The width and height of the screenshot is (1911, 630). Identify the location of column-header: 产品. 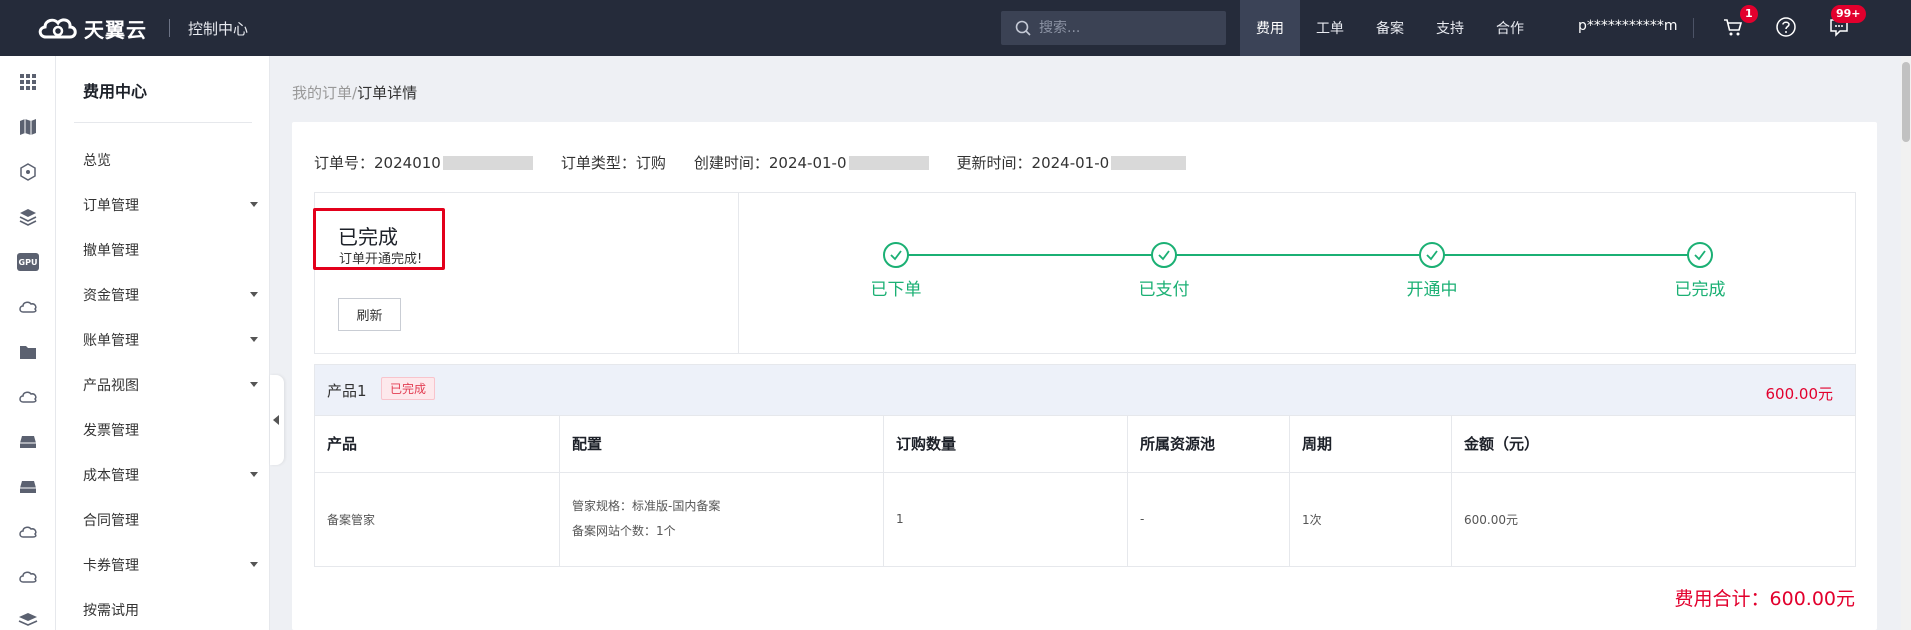
(437, 444).